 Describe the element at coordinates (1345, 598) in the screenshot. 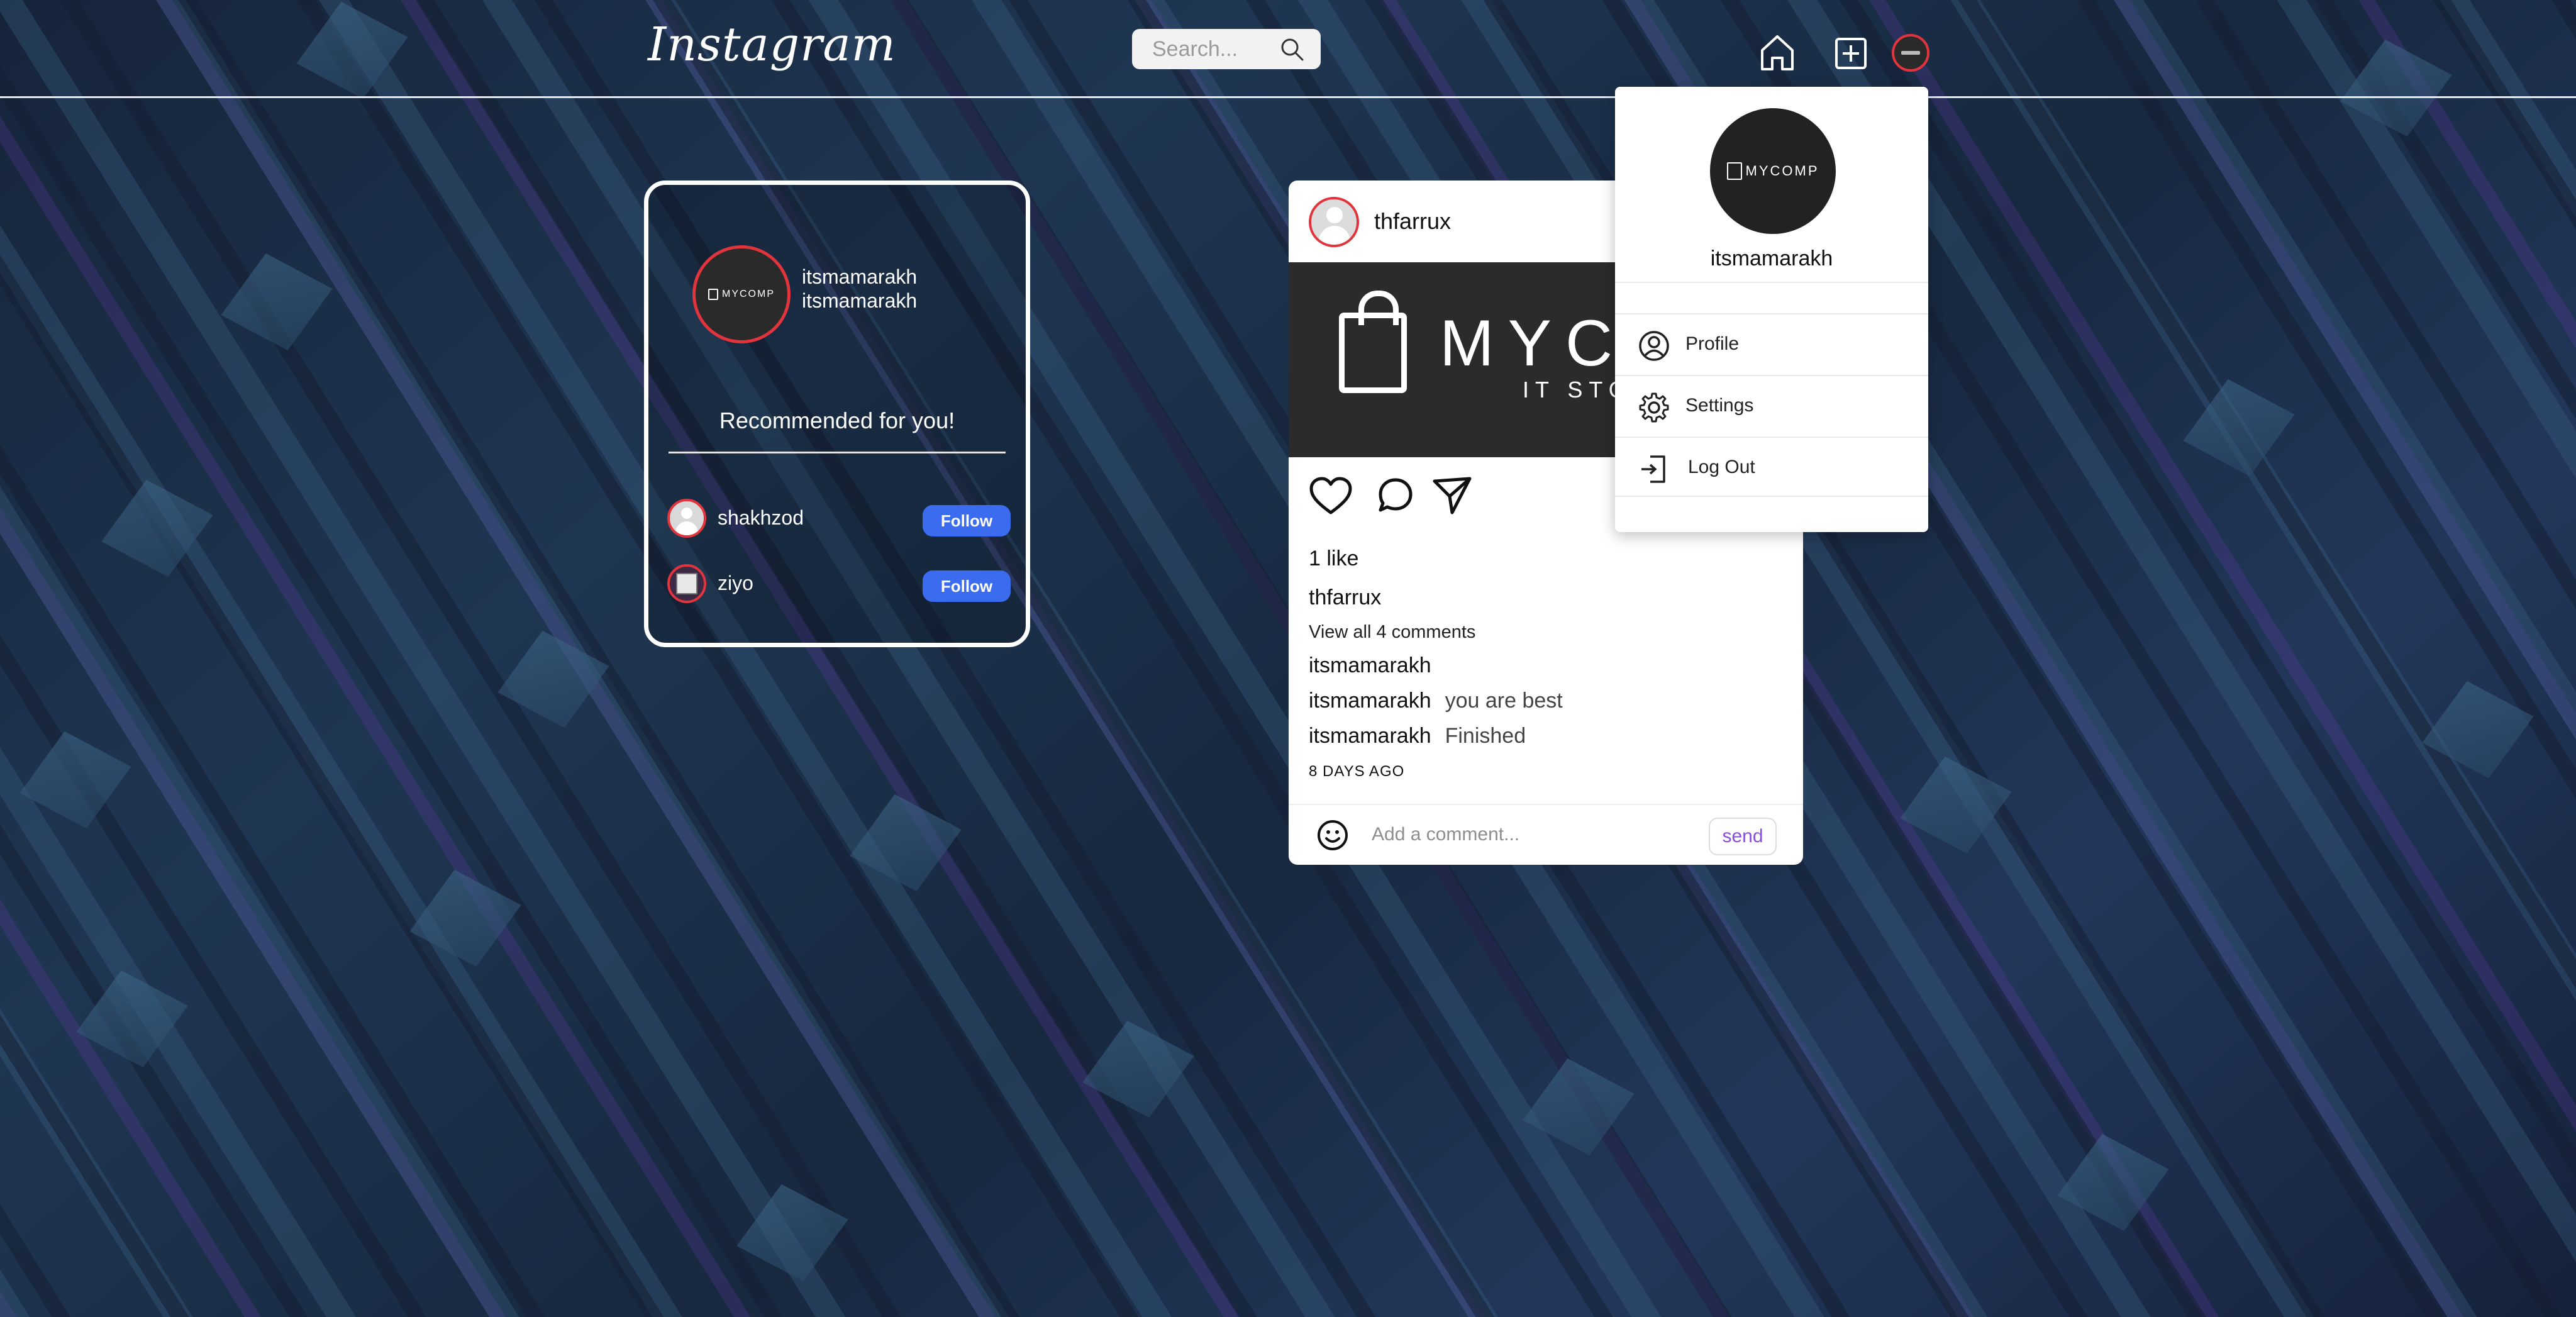

I see `caption-username: thfarrux` at that location.